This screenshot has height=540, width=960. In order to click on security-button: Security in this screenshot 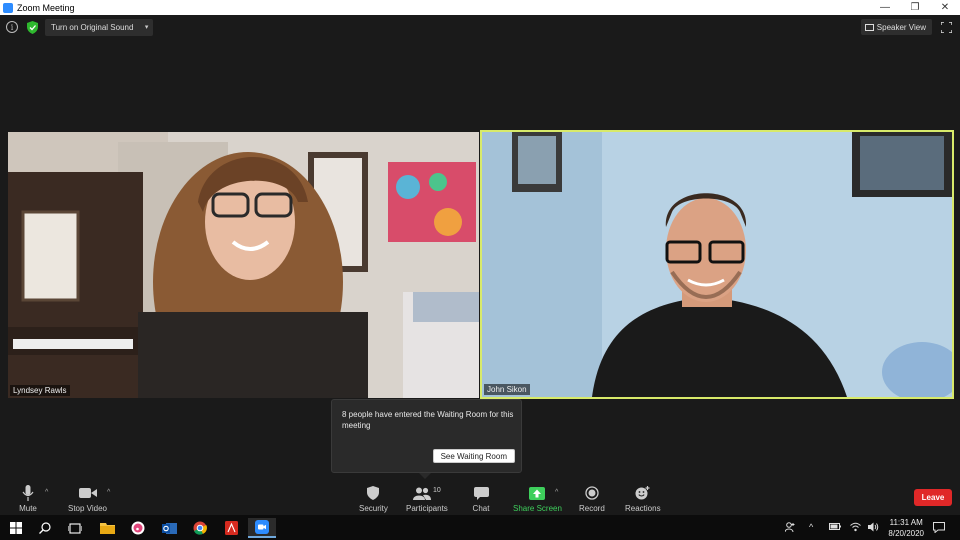, I will do `click(373, 498)`.